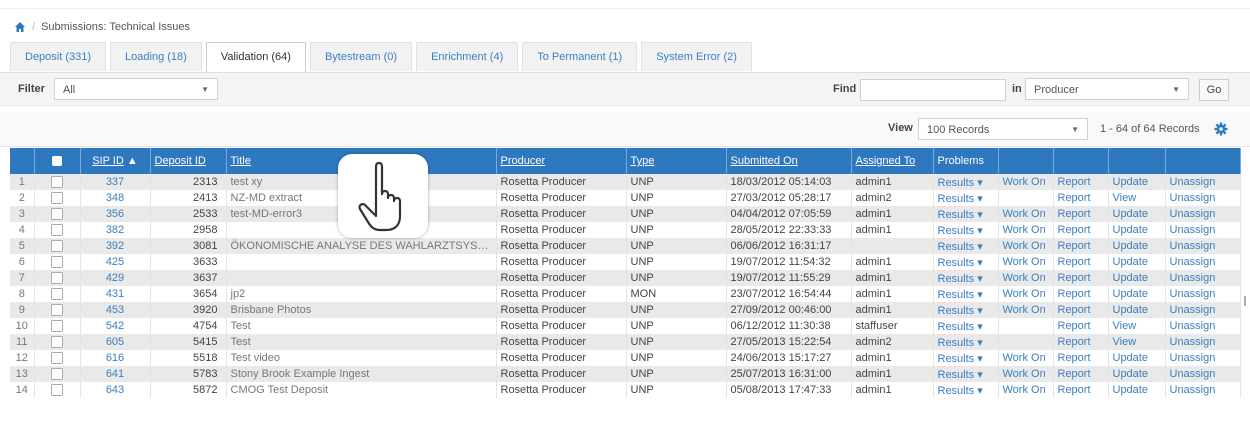 The width and height of the screenshot is (1250, 438). I want to click on sip-id-link: 453, so click(115, 310).